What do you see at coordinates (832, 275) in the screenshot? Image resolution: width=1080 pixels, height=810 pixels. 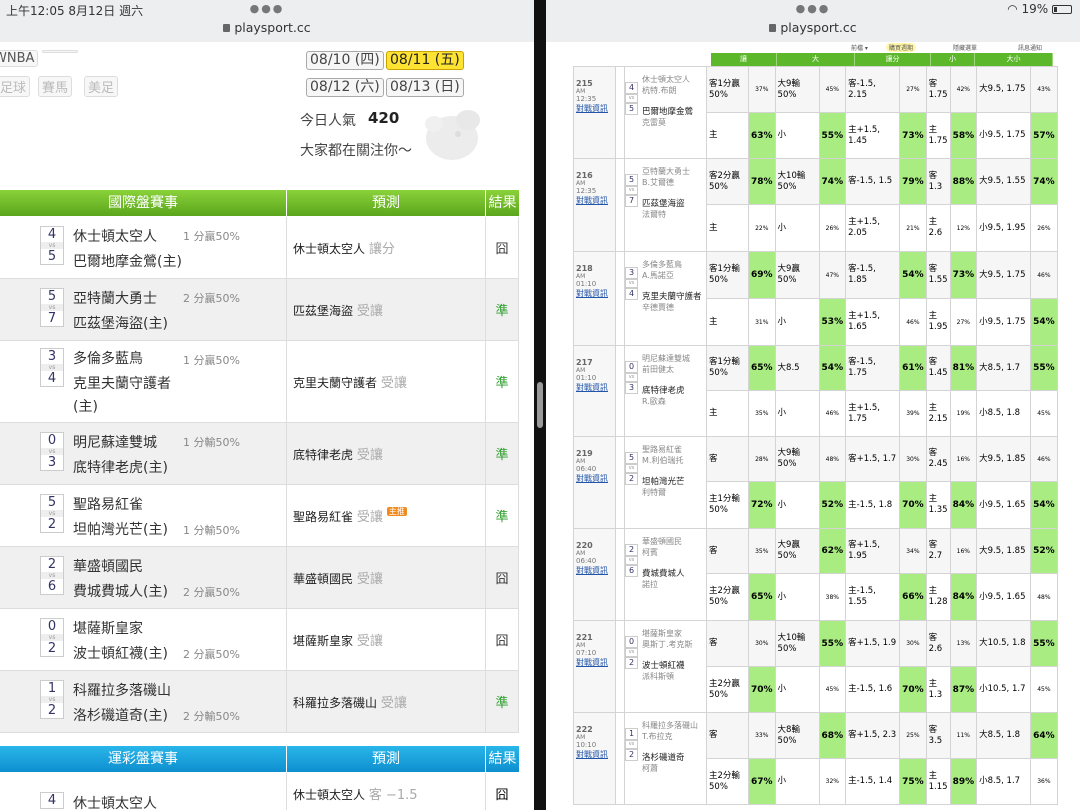 I see `percent-cell: 47%` at bounding box center [832, 275].